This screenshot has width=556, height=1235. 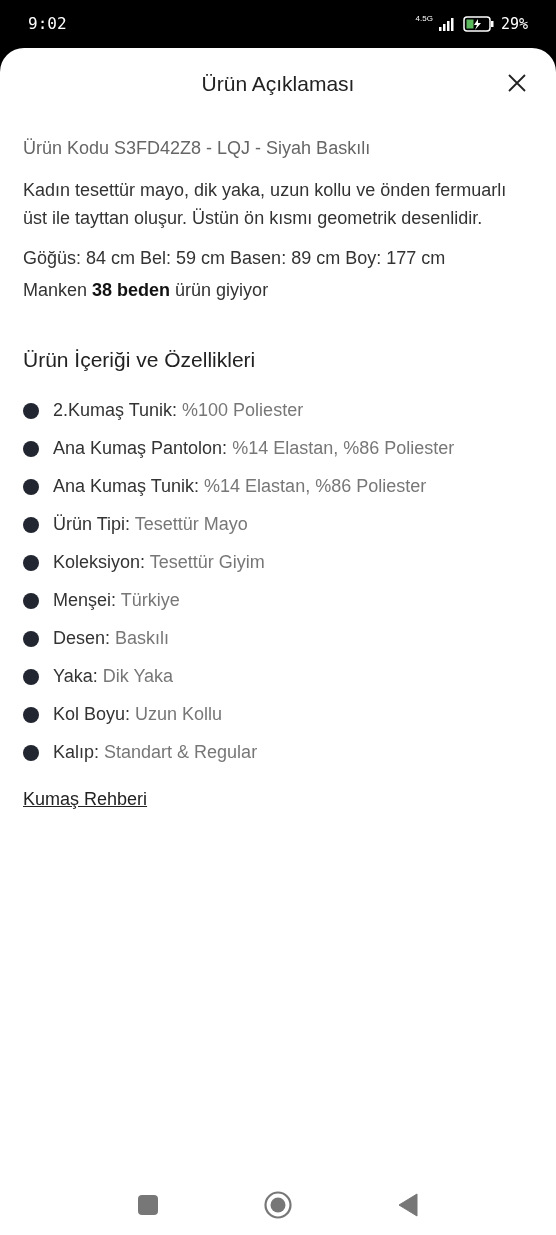 What do you see at coordinates (150, 524) in the screenshot?
I see `feature-text: Ürün Tipi: Tesettür Mayo` at bounding box center [150, 524].